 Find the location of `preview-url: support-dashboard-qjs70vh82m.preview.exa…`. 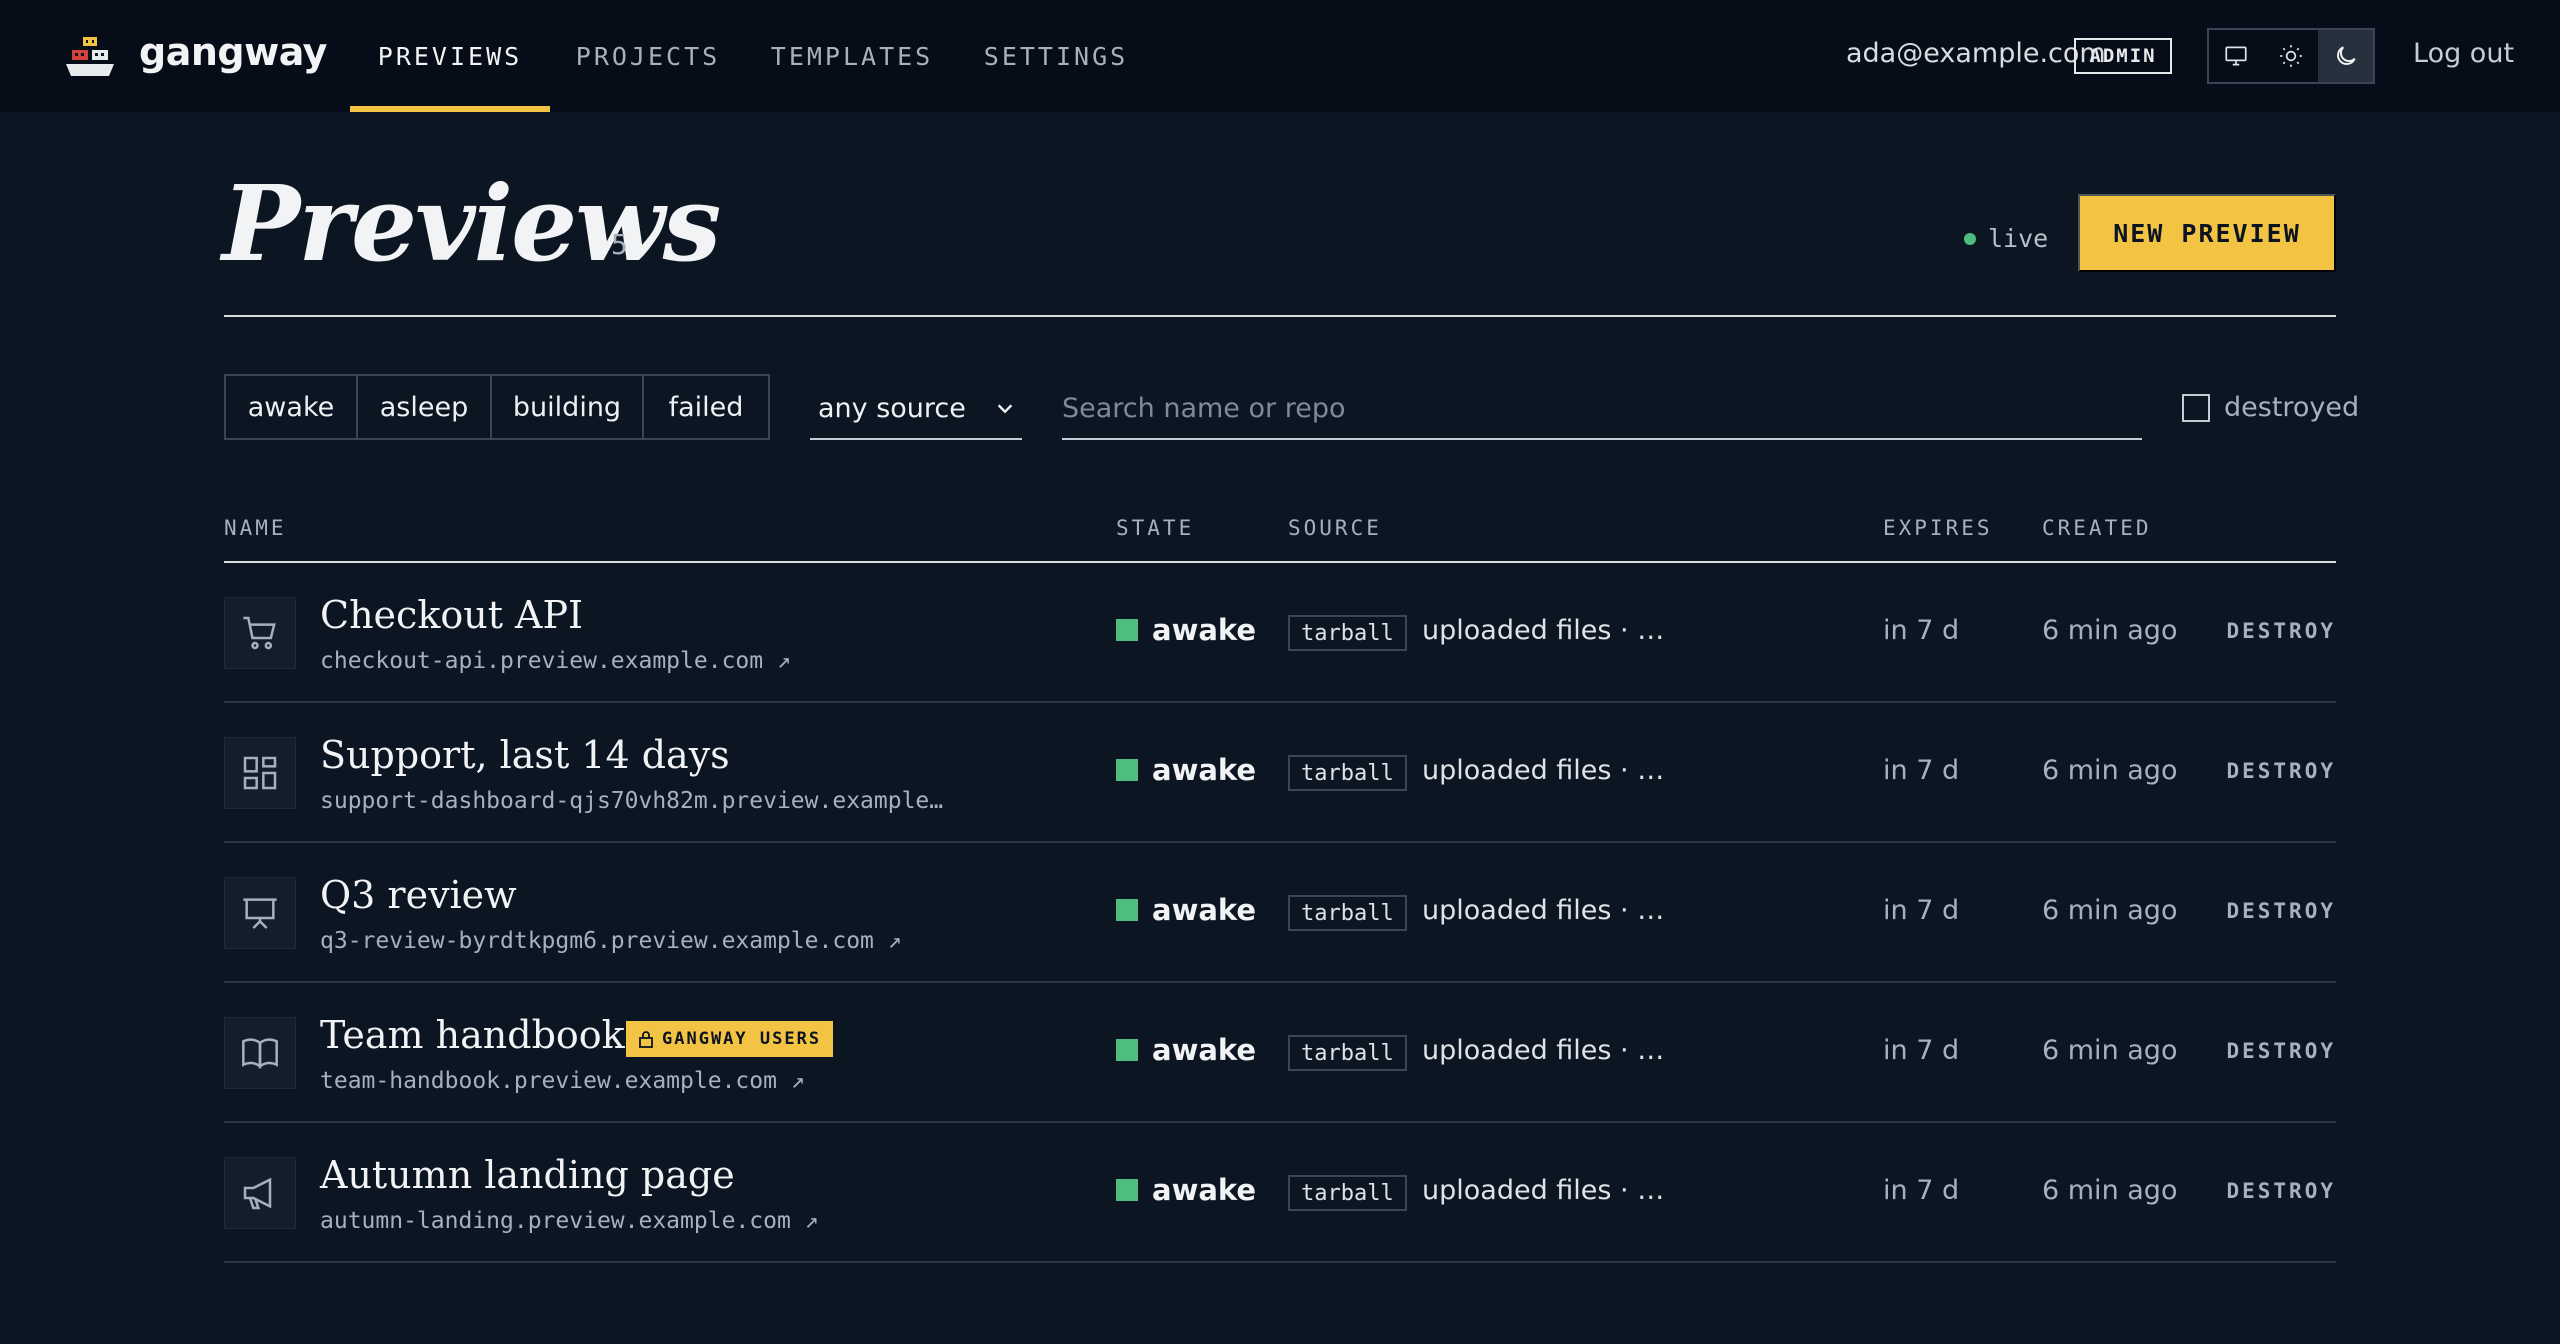

preview-url: support-dashboard-qjs70vh82m.preview.exa… is located at coordinates (635, 801).